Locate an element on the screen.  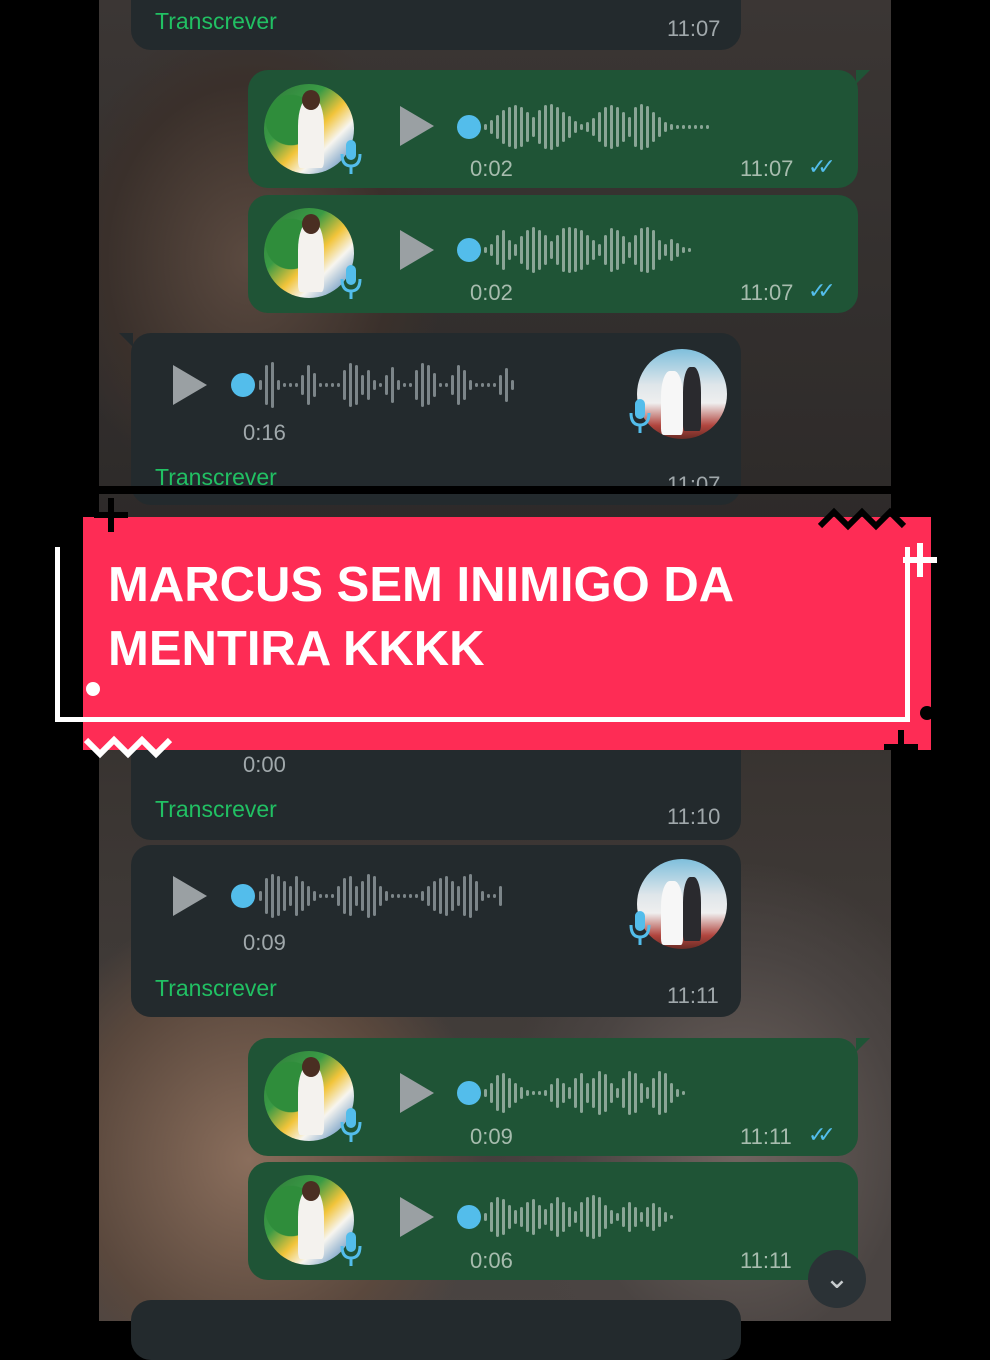
voice-message-outgoing: 0:09 11:11 ✓✓ is located at coordinates (559, 1097).